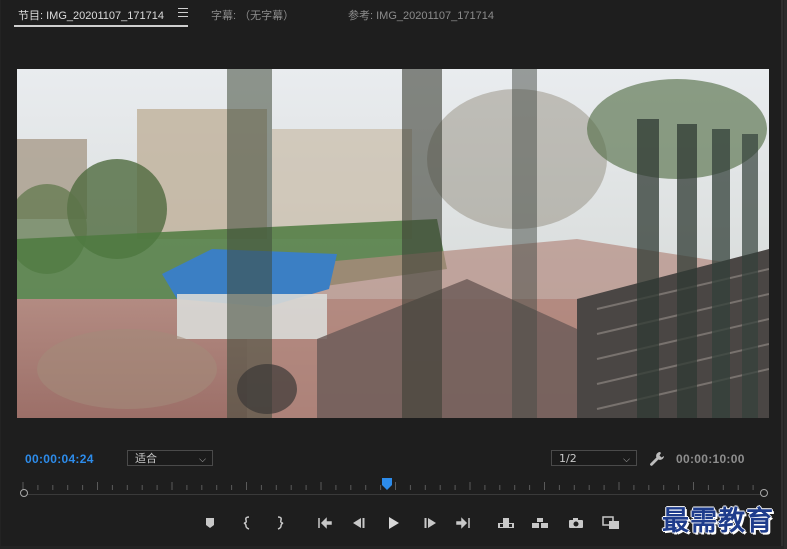  Describe the element at coordinates (146, 458) in the screenshot. I see `zoom-fit-value: 适合` at that location.